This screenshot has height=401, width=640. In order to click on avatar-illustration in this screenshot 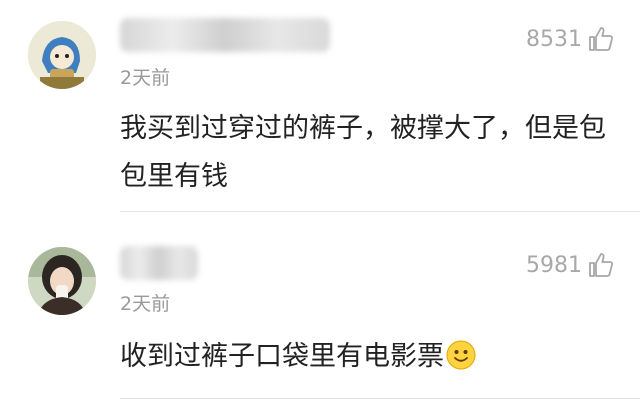, I will do `click(62, 55)`.